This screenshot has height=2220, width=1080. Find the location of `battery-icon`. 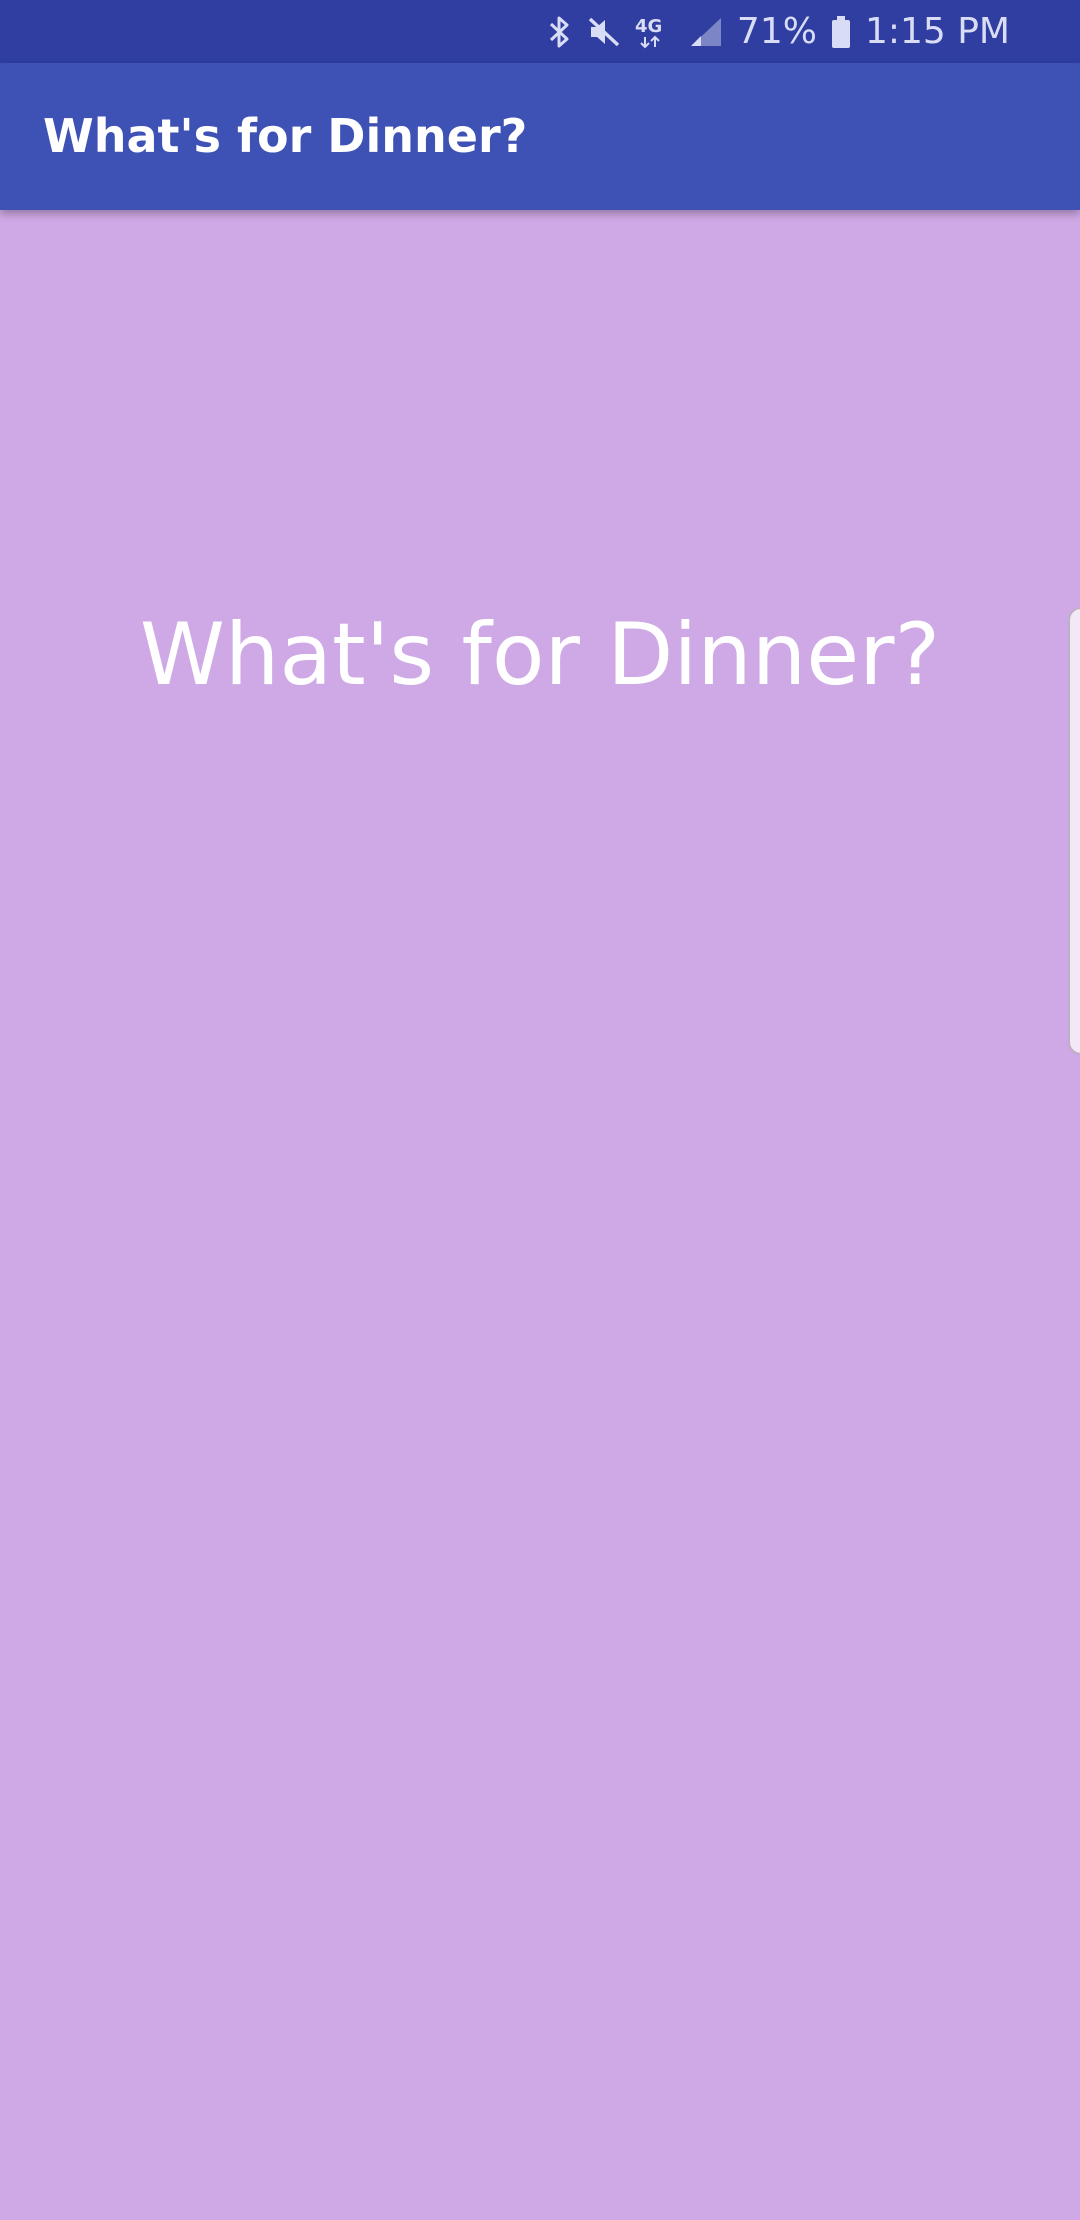

battery-icon is located at coordinates (841, 32).